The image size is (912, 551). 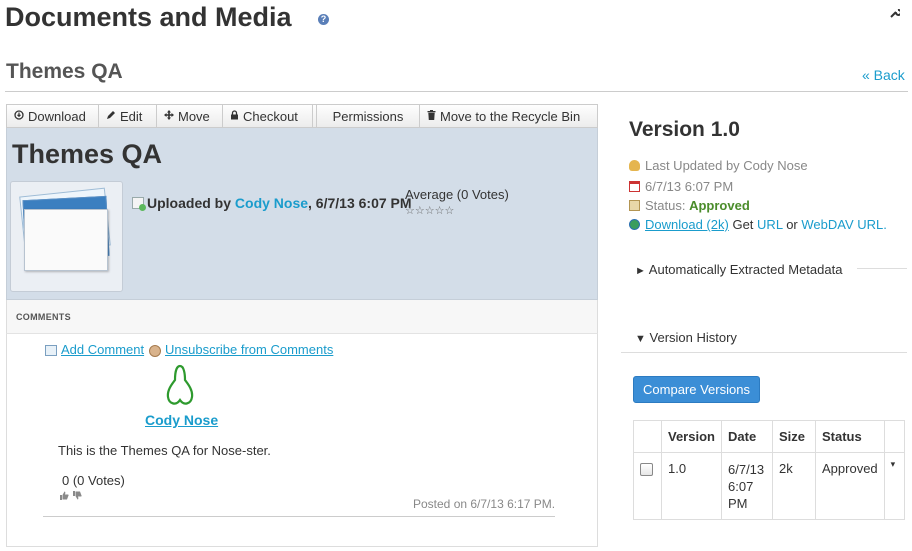 What do you see at coordinates (850, 486) in the screenshot?
I see `row-status: Approved` at bounding box center [850, 486].